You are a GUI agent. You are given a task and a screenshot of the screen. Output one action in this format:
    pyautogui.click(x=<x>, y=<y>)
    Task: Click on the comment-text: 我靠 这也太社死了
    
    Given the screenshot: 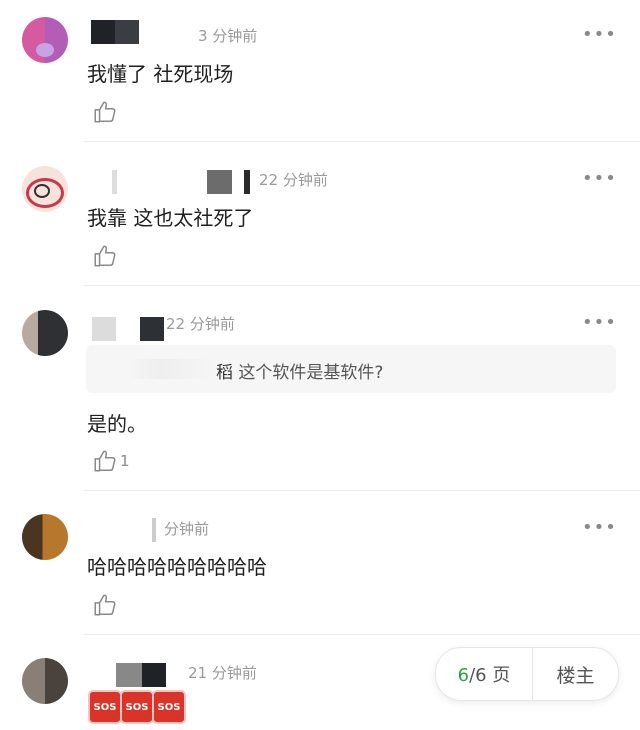 What is the action you would take?
    pyautogui.click(x=170, y=218)
    